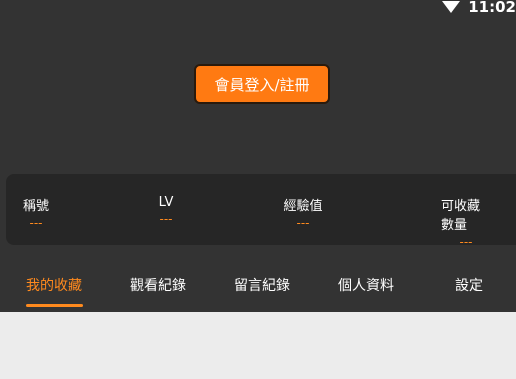 The height and width of the screenshot is (379, 516). I want to click on stat-experience-label: 經驗值, so click(303, 206).